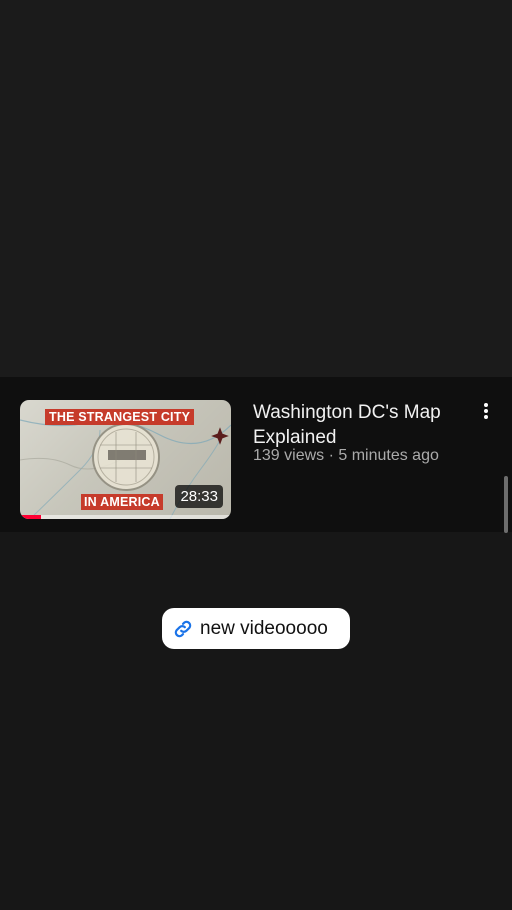 This screenshot has height=910, width=512. What do you see at coordinates (264, 628) in the screenshot?
I see `link-label: new videooooo` at bounding box center [264, 628].